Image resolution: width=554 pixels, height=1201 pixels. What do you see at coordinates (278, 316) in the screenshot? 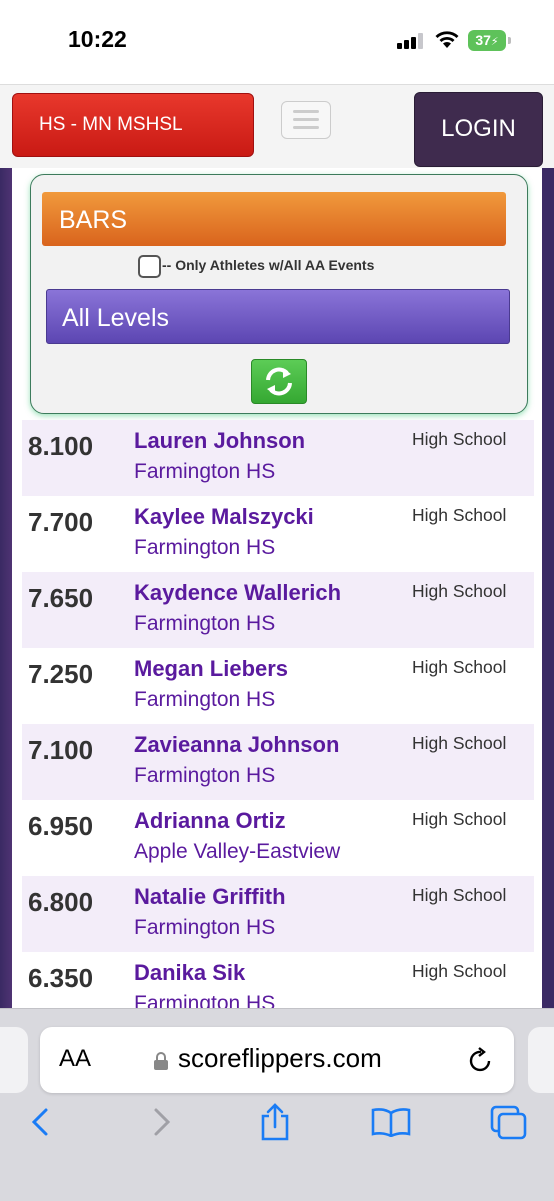
I see `level-select: All Levels` at bounding box center [278, 316].